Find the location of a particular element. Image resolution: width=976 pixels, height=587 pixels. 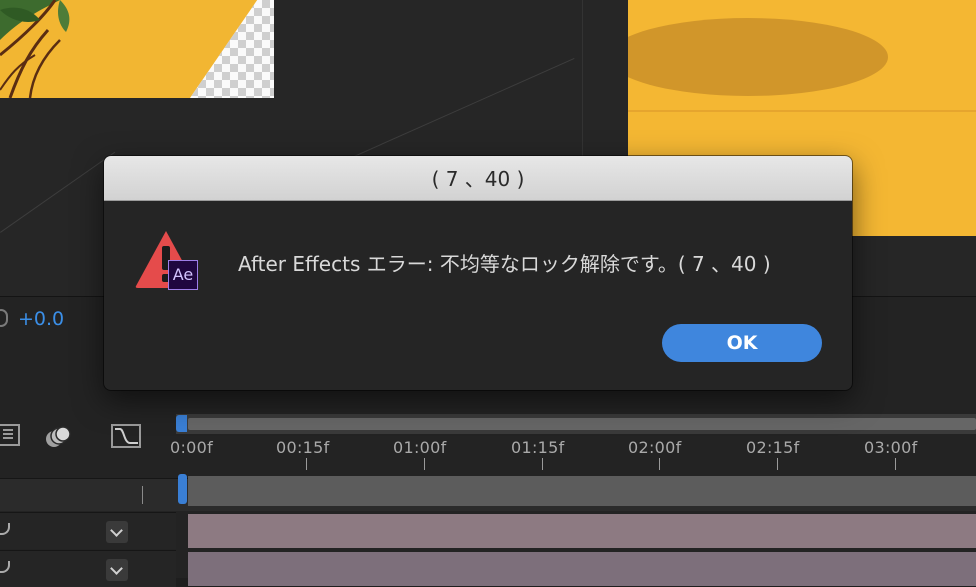

guide-line is located at coordinates (58, 192).